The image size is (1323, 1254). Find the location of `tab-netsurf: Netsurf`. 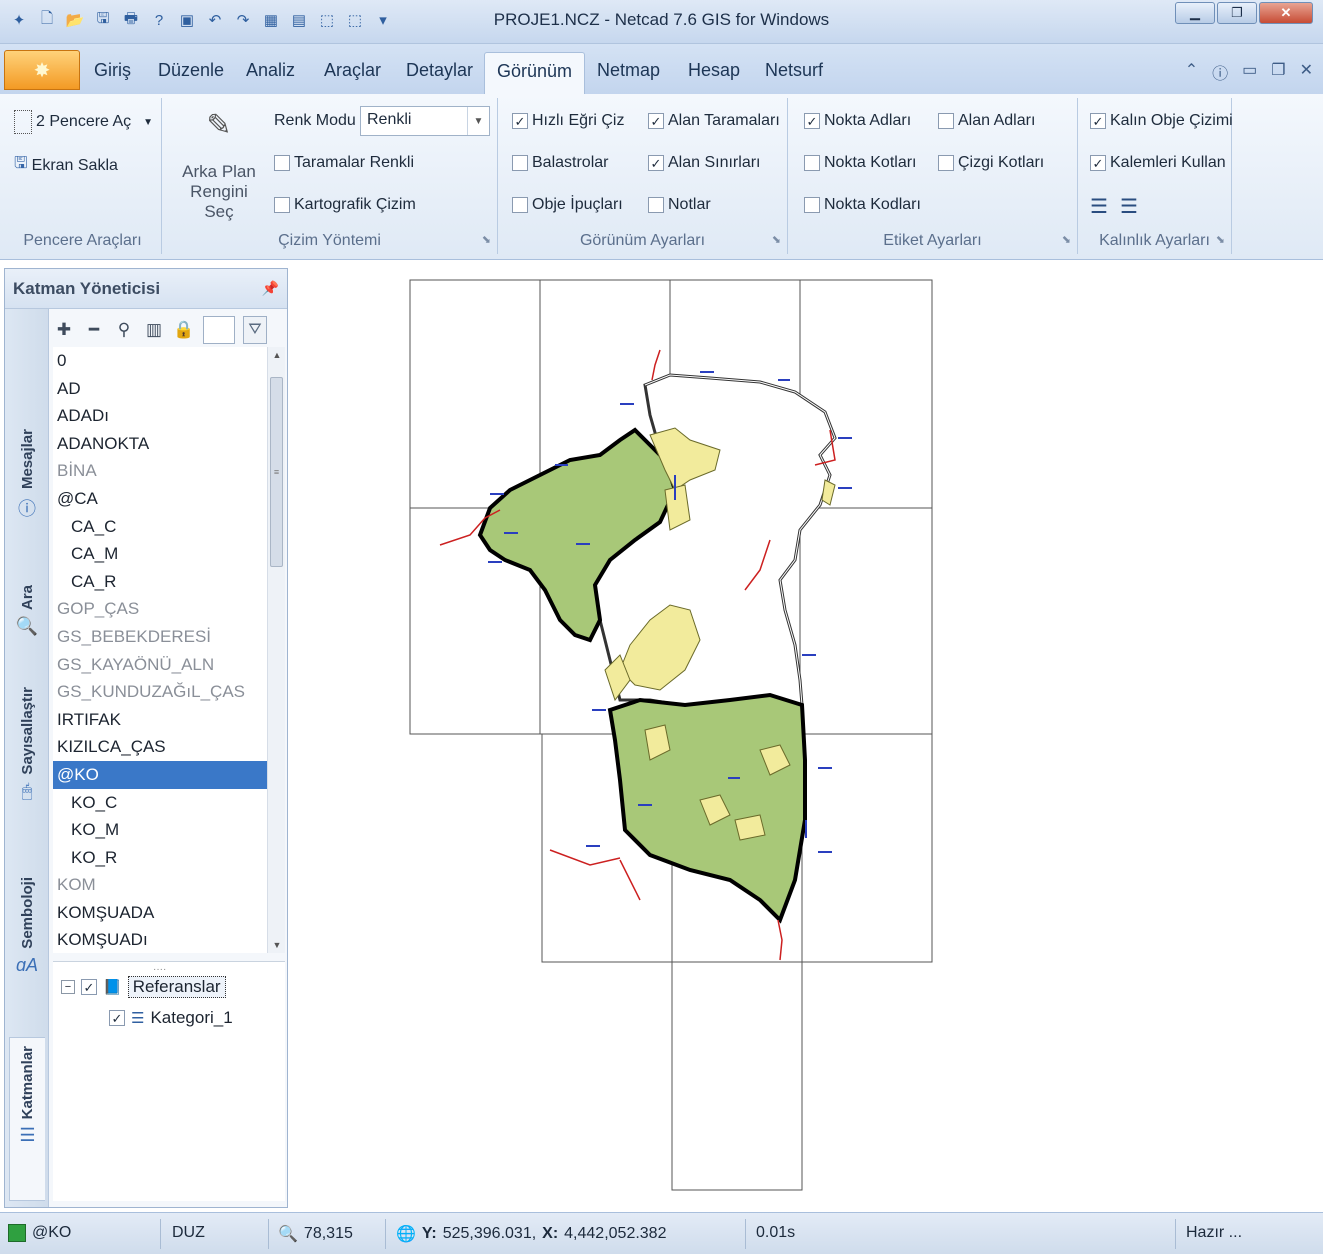

tab-netsurf: Netsurf is located at coordinates (794, 70).